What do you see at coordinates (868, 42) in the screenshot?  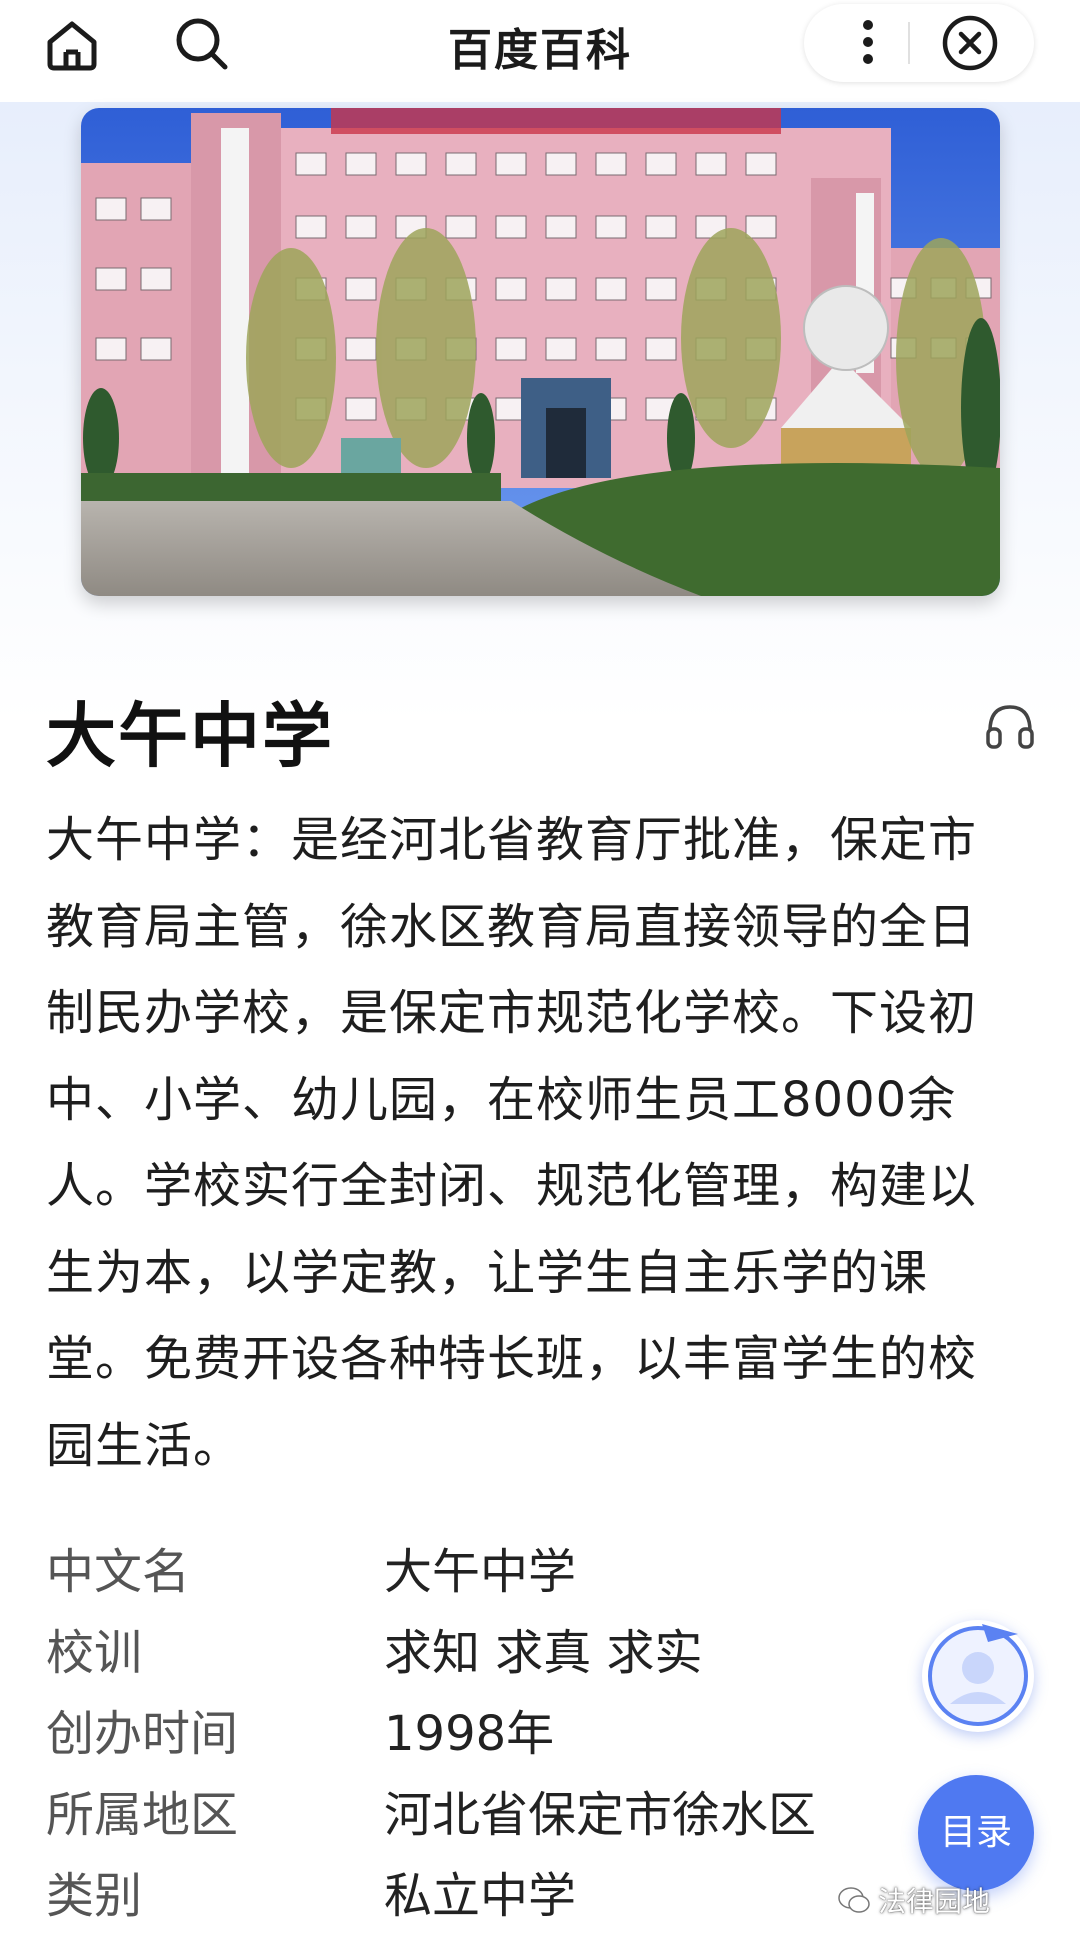 I see `more-icon` at bounding box center [868, 42].